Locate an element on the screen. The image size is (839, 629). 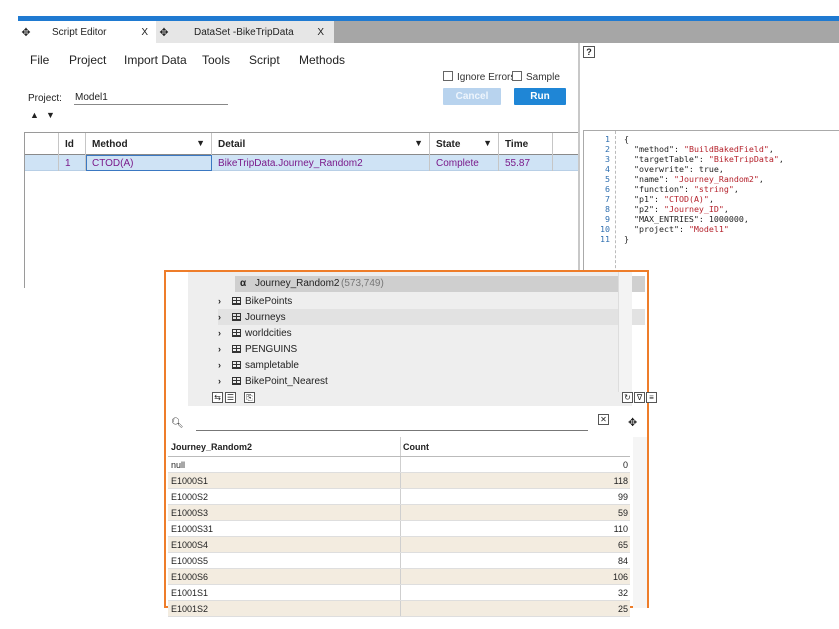
help-icon: ? is located at coordinates (589, 52).